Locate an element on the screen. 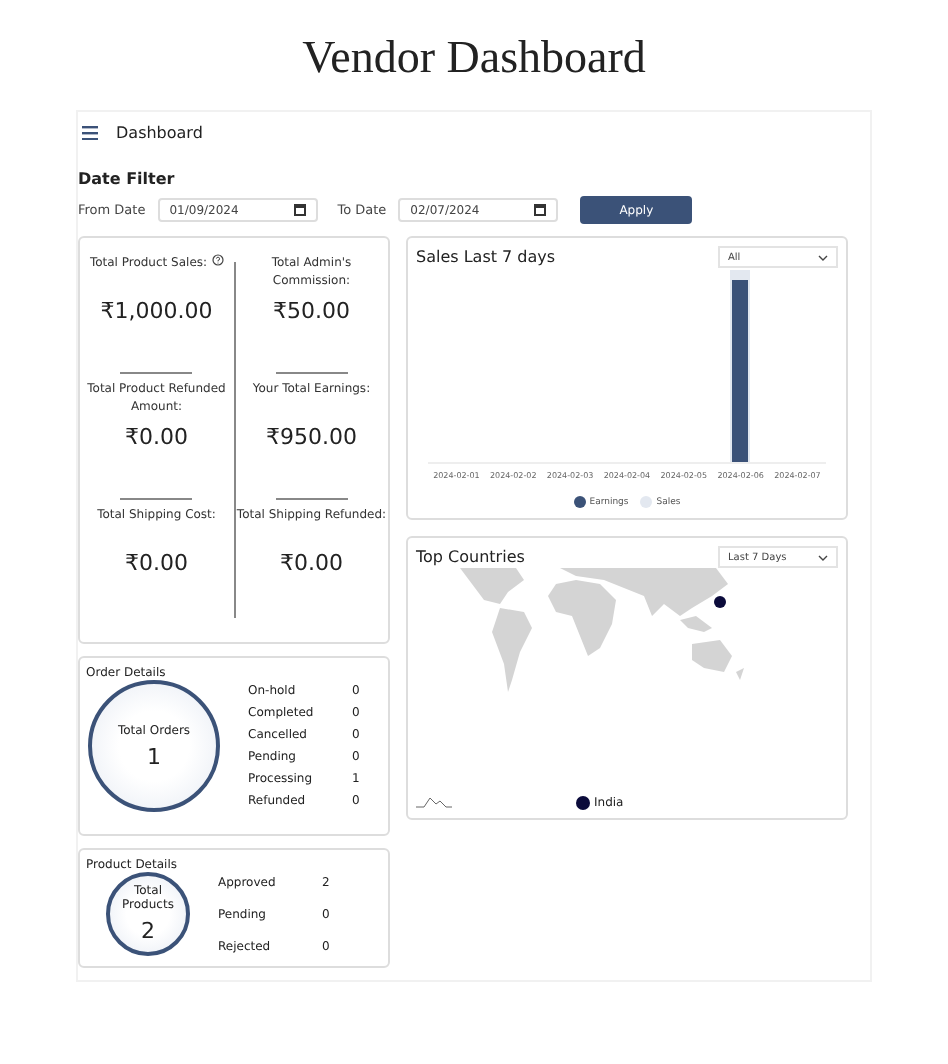 The image size is (948, 1064). header-title: Dashboard is located at coordinates (159, 132).